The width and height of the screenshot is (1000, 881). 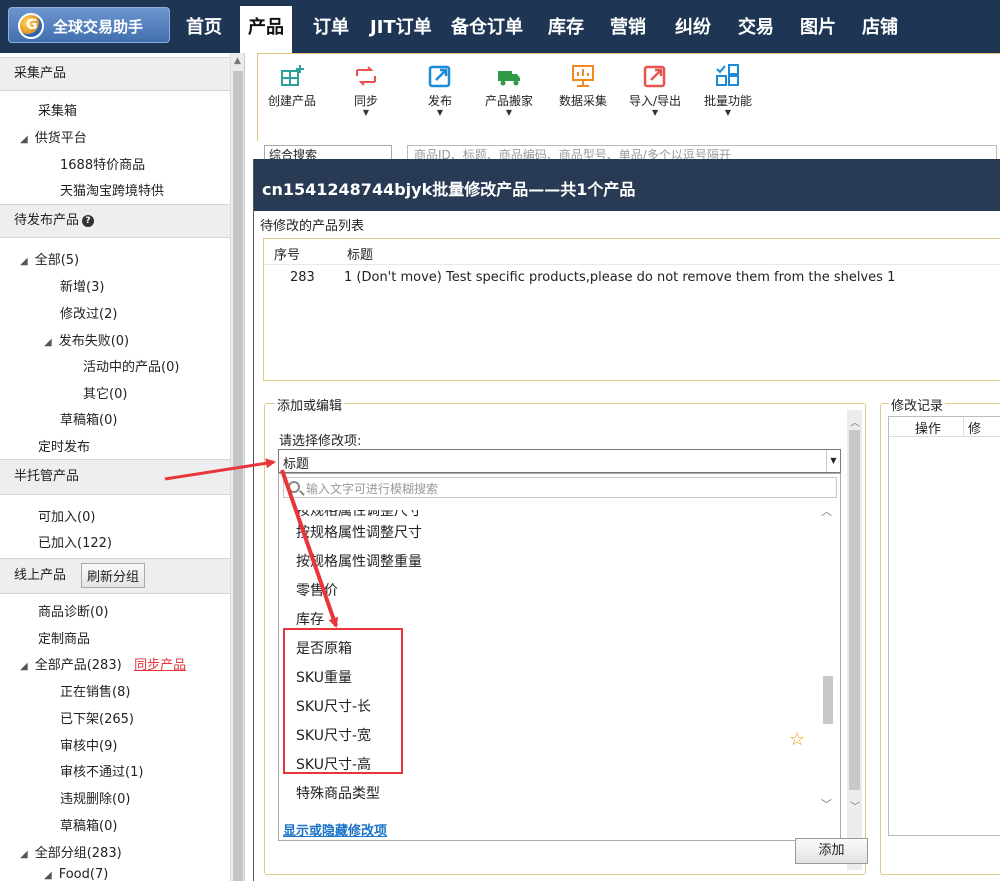 What do you see at coordinates (317, 590) in the screenshot?
I see `list-item: 零售价` at bounding box center [317, 590].